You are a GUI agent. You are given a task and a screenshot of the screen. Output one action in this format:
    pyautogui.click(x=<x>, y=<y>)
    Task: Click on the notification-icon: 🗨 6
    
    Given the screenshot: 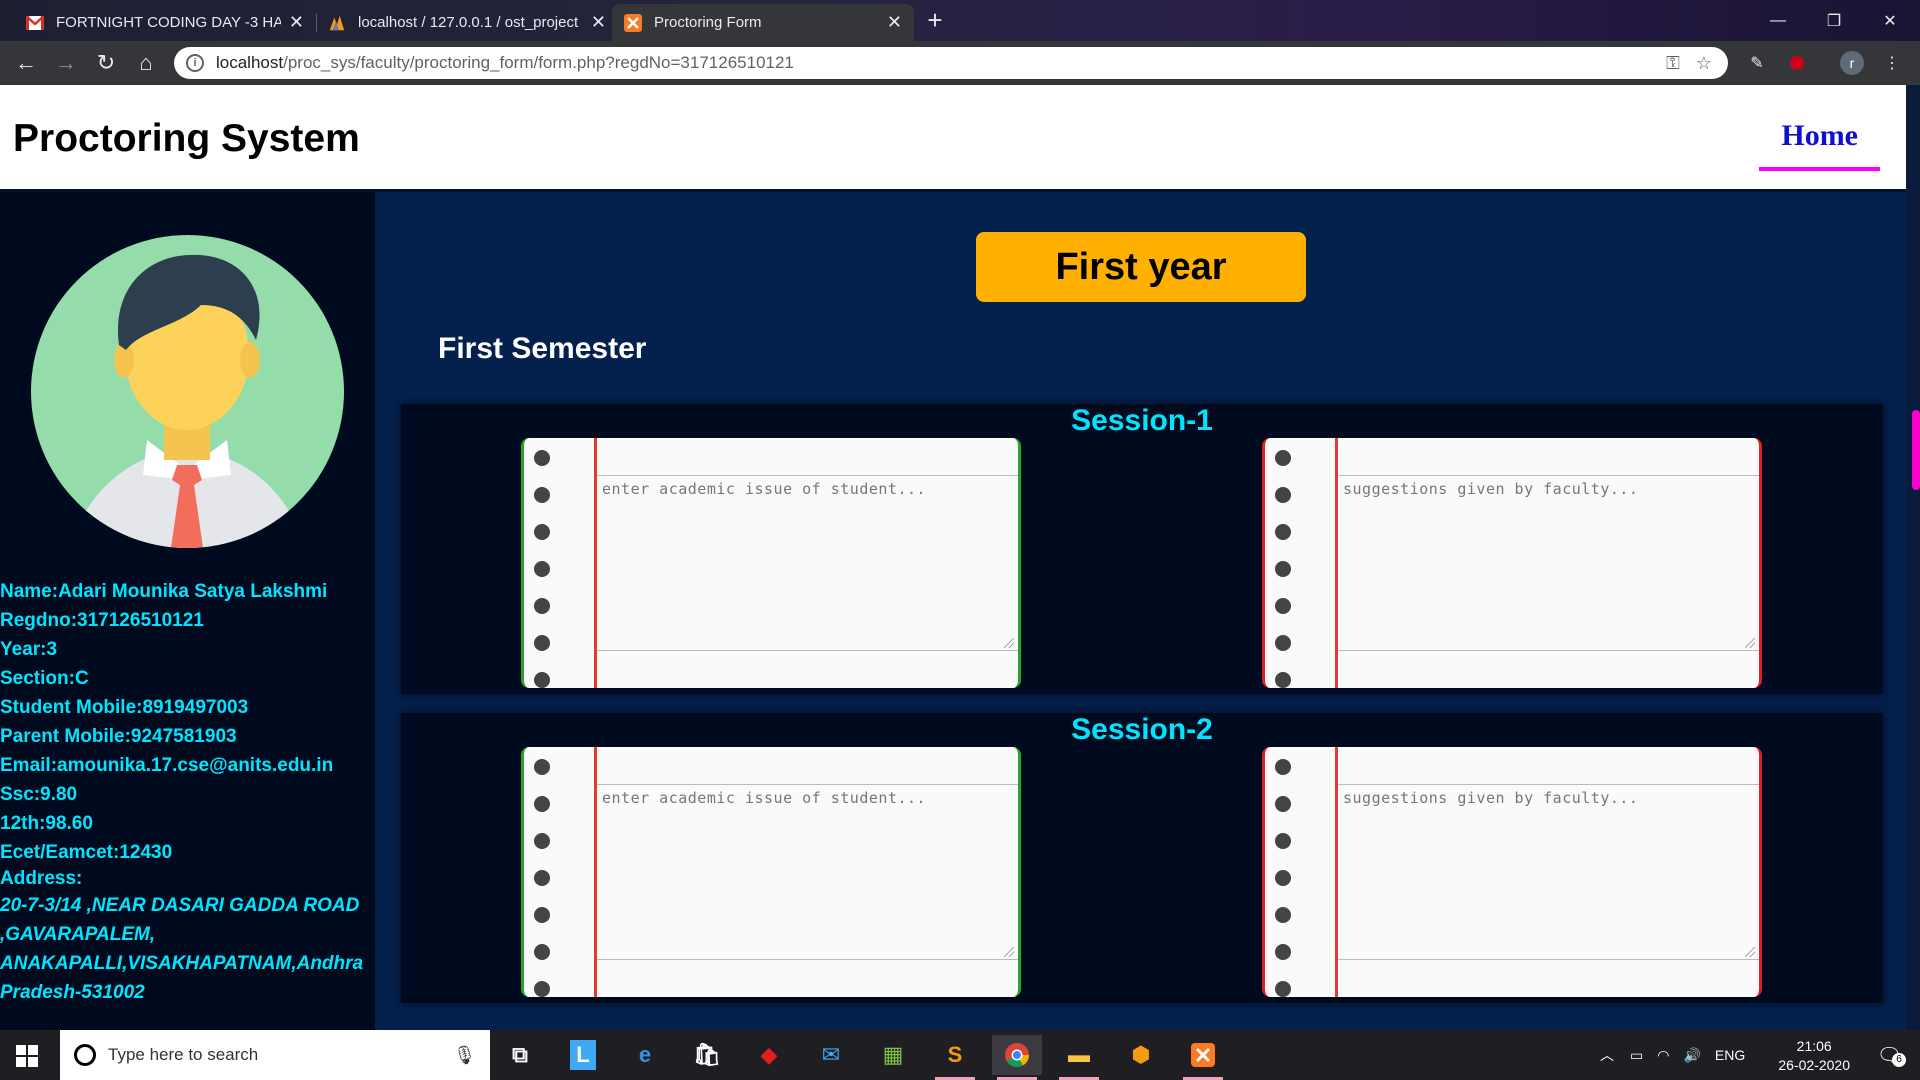 What is the action you would take?
    pyautogui.click(x=1891, y=1055)
    